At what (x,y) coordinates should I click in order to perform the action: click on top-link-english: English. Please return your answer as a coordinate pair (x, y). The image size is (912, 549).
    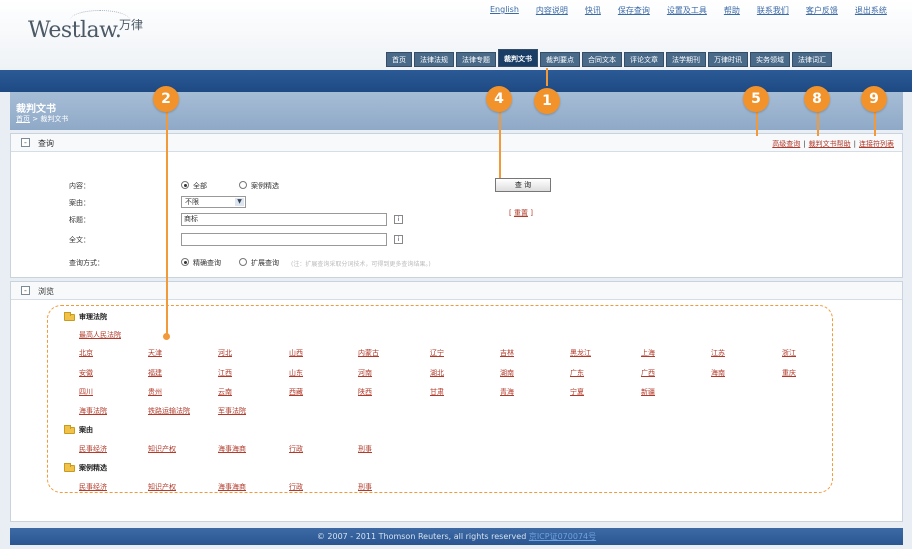
    Looking at the image, I should click on (504, 10).